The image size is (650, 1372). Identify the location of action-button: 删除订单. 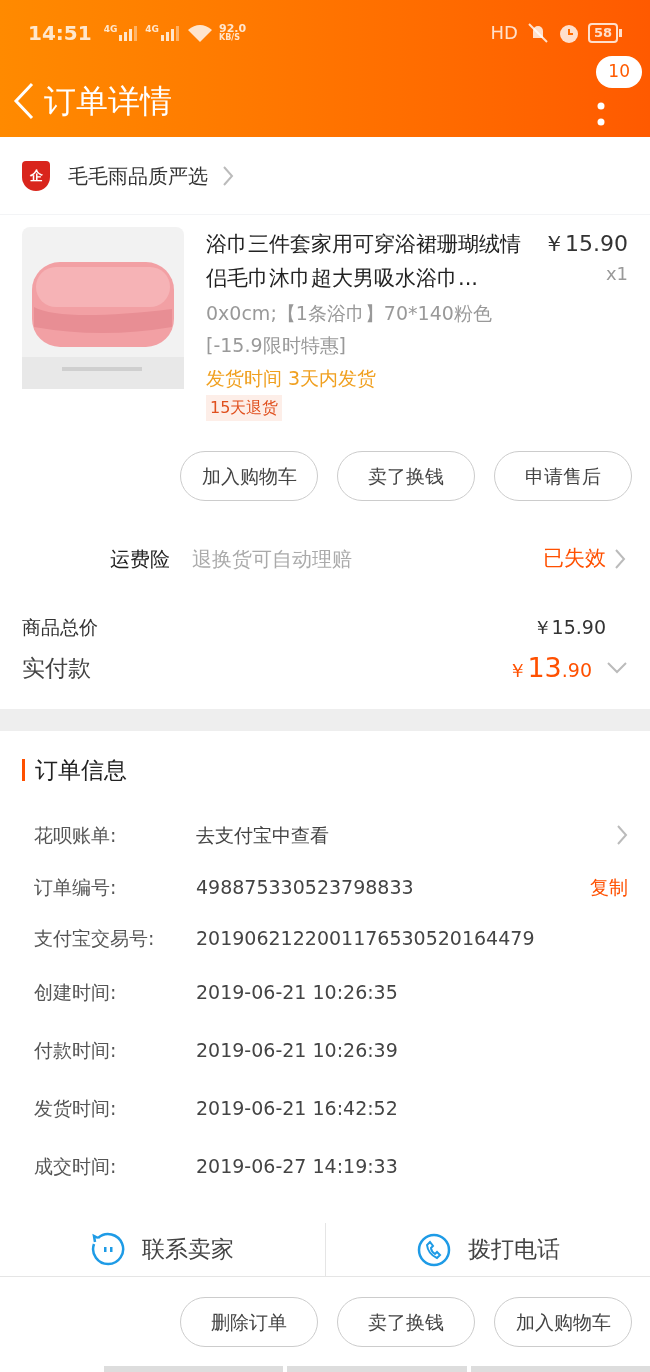
(249, 1322).